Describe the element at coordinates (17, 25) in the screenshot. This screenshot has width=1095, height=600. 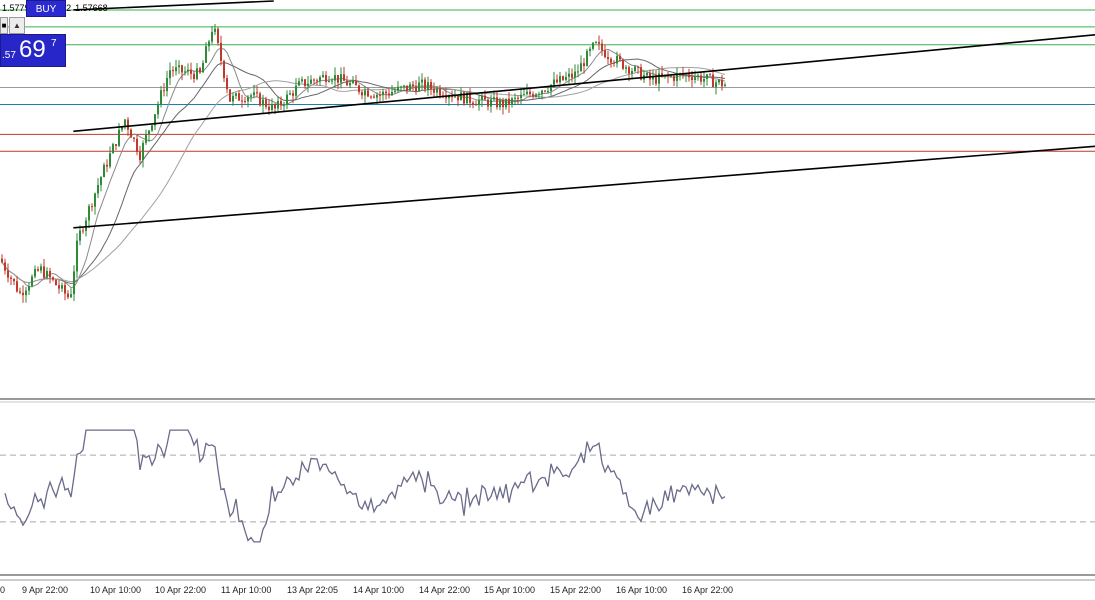
I see `volume-toggle-button: ▲` at that location.